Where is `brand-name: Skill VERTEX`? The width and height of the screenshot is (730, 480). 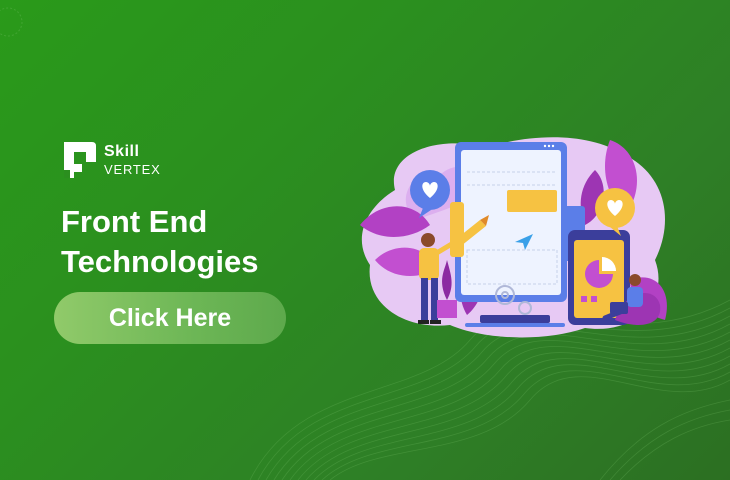 brand-name: Skill VERTEX is located at coordinates (132, 160).